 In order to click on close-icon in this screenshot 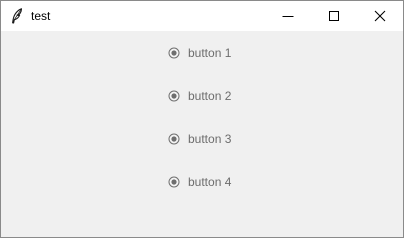, I will do `click(380, 16)`.